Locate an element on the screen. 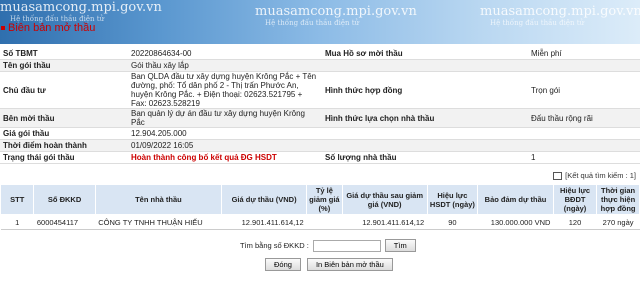 The image size is (640, 302). page-title-bar: Biên bản mở thầu is located at coordinates (47, 28).